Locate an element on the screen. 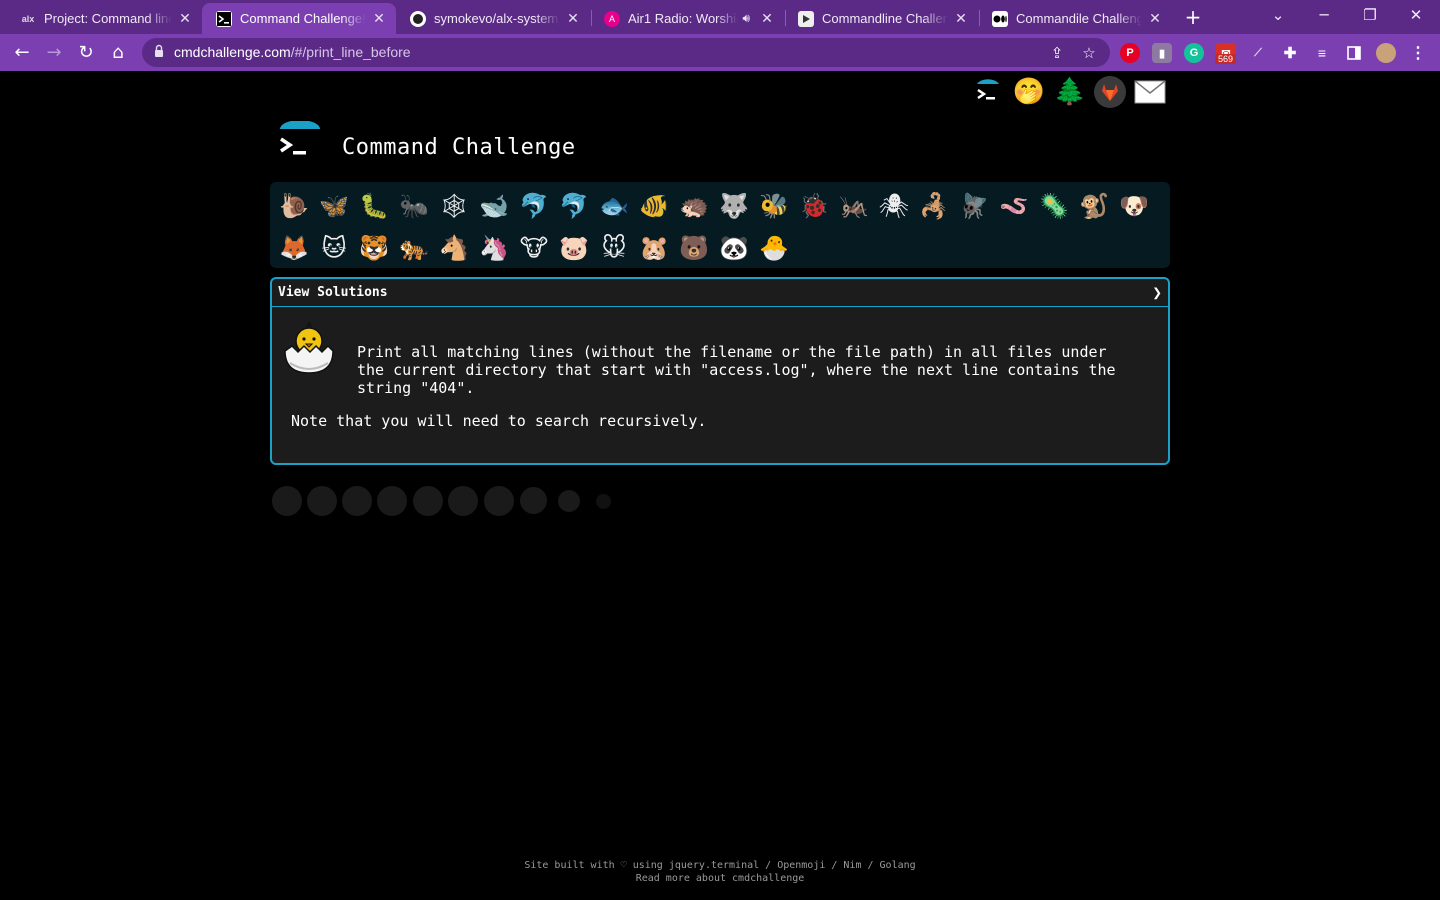 The image size is (1440, 900). hatching-chick-icon is located at coordinates (309, 347).